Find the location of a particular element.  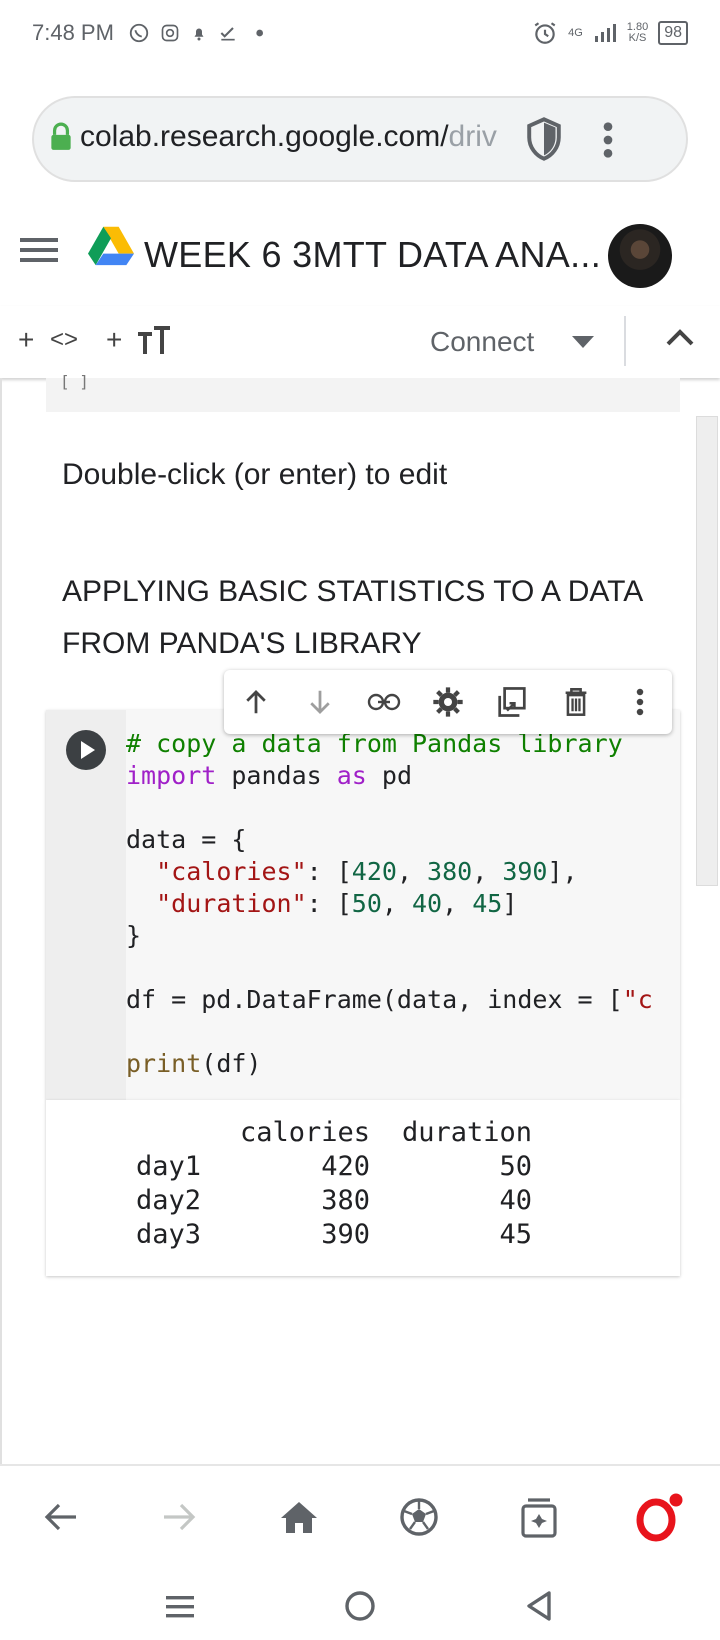

status-system-icons: 4G 1.80 K/S 98 is located at coordinates (610, 33).